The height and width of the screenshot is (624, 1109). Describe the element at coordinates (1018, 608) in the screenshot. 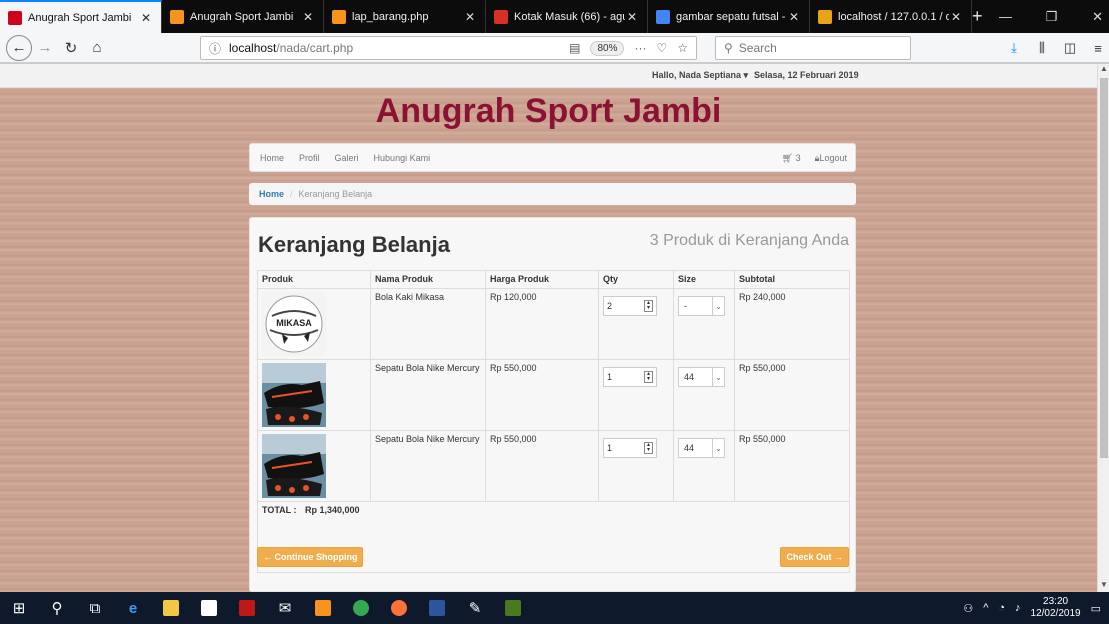

I see `volume-icon: ♪` at that location.